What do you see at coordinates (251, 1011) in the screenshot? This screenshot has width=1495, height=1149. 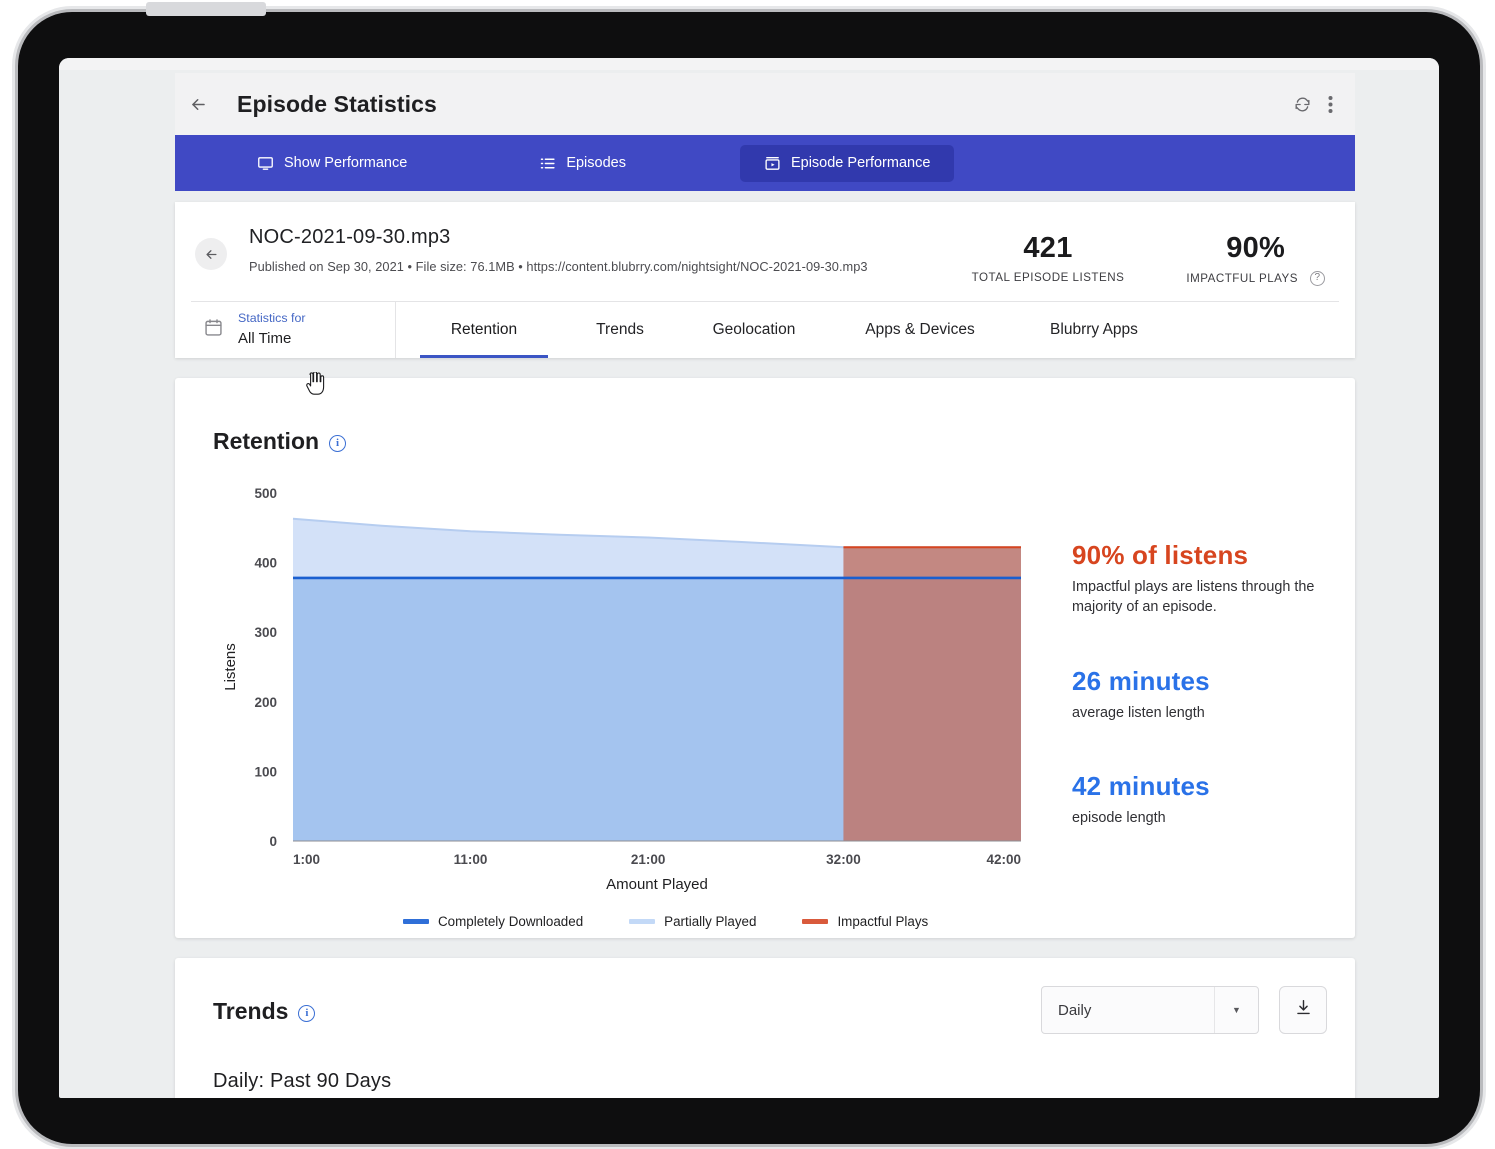 I see `trends-heading-label: Trends` at bounding box center [251, 1011].